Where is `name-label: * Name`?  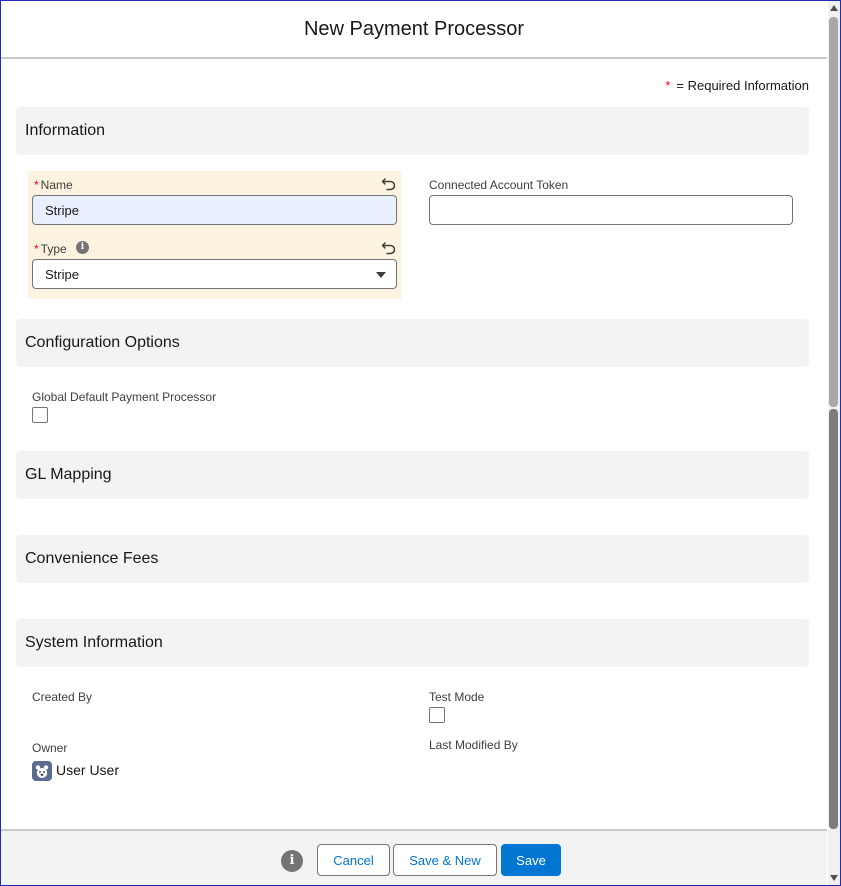 name-label: * Name is located at coordinates (53, 185).